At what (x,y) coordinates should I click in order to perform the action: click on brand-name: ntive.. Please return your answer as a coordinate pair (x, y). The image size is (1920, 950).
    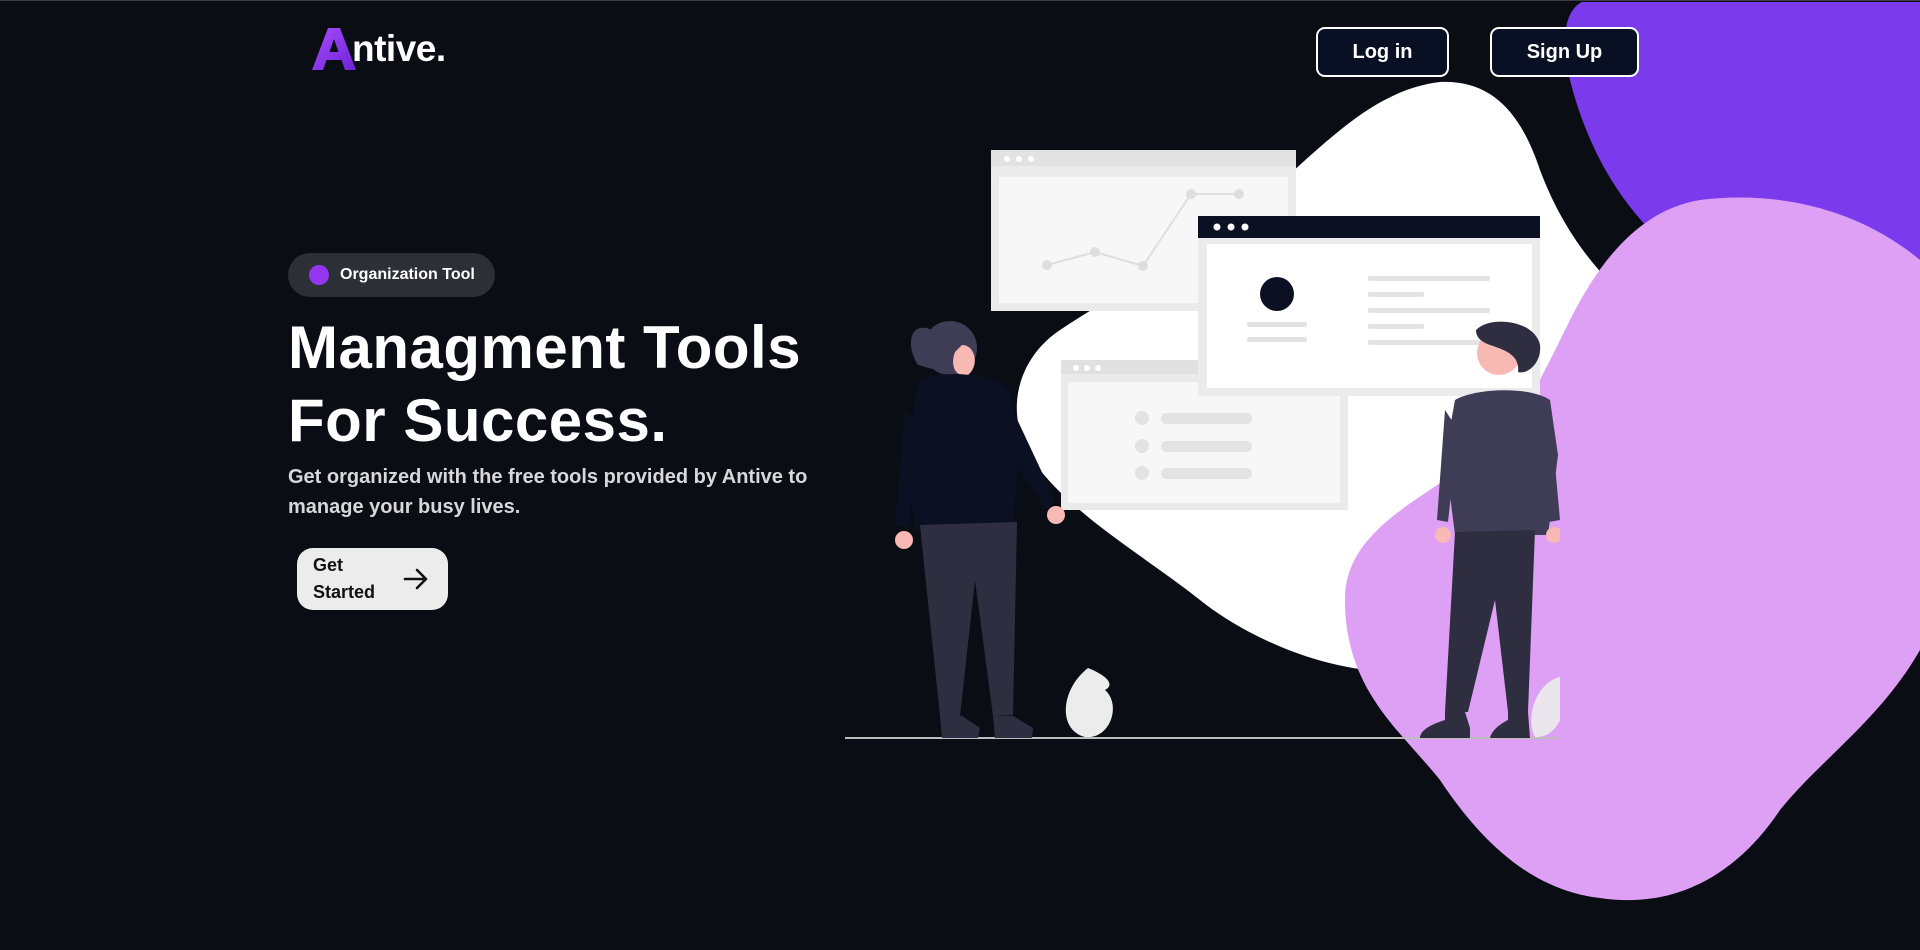
    Looking at the image, I should click on (399, 48).